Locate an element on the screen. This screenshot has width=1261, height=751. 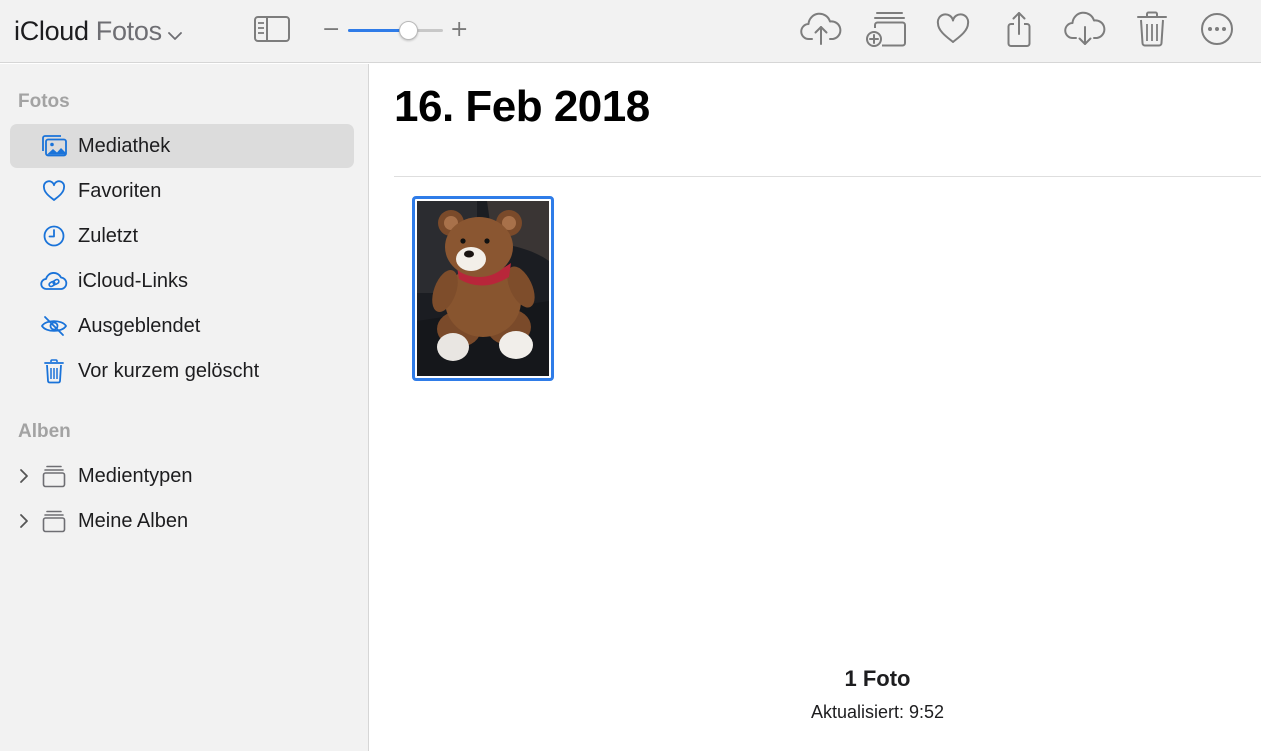
add-to-album-icon is located at coordinates (886, 31).